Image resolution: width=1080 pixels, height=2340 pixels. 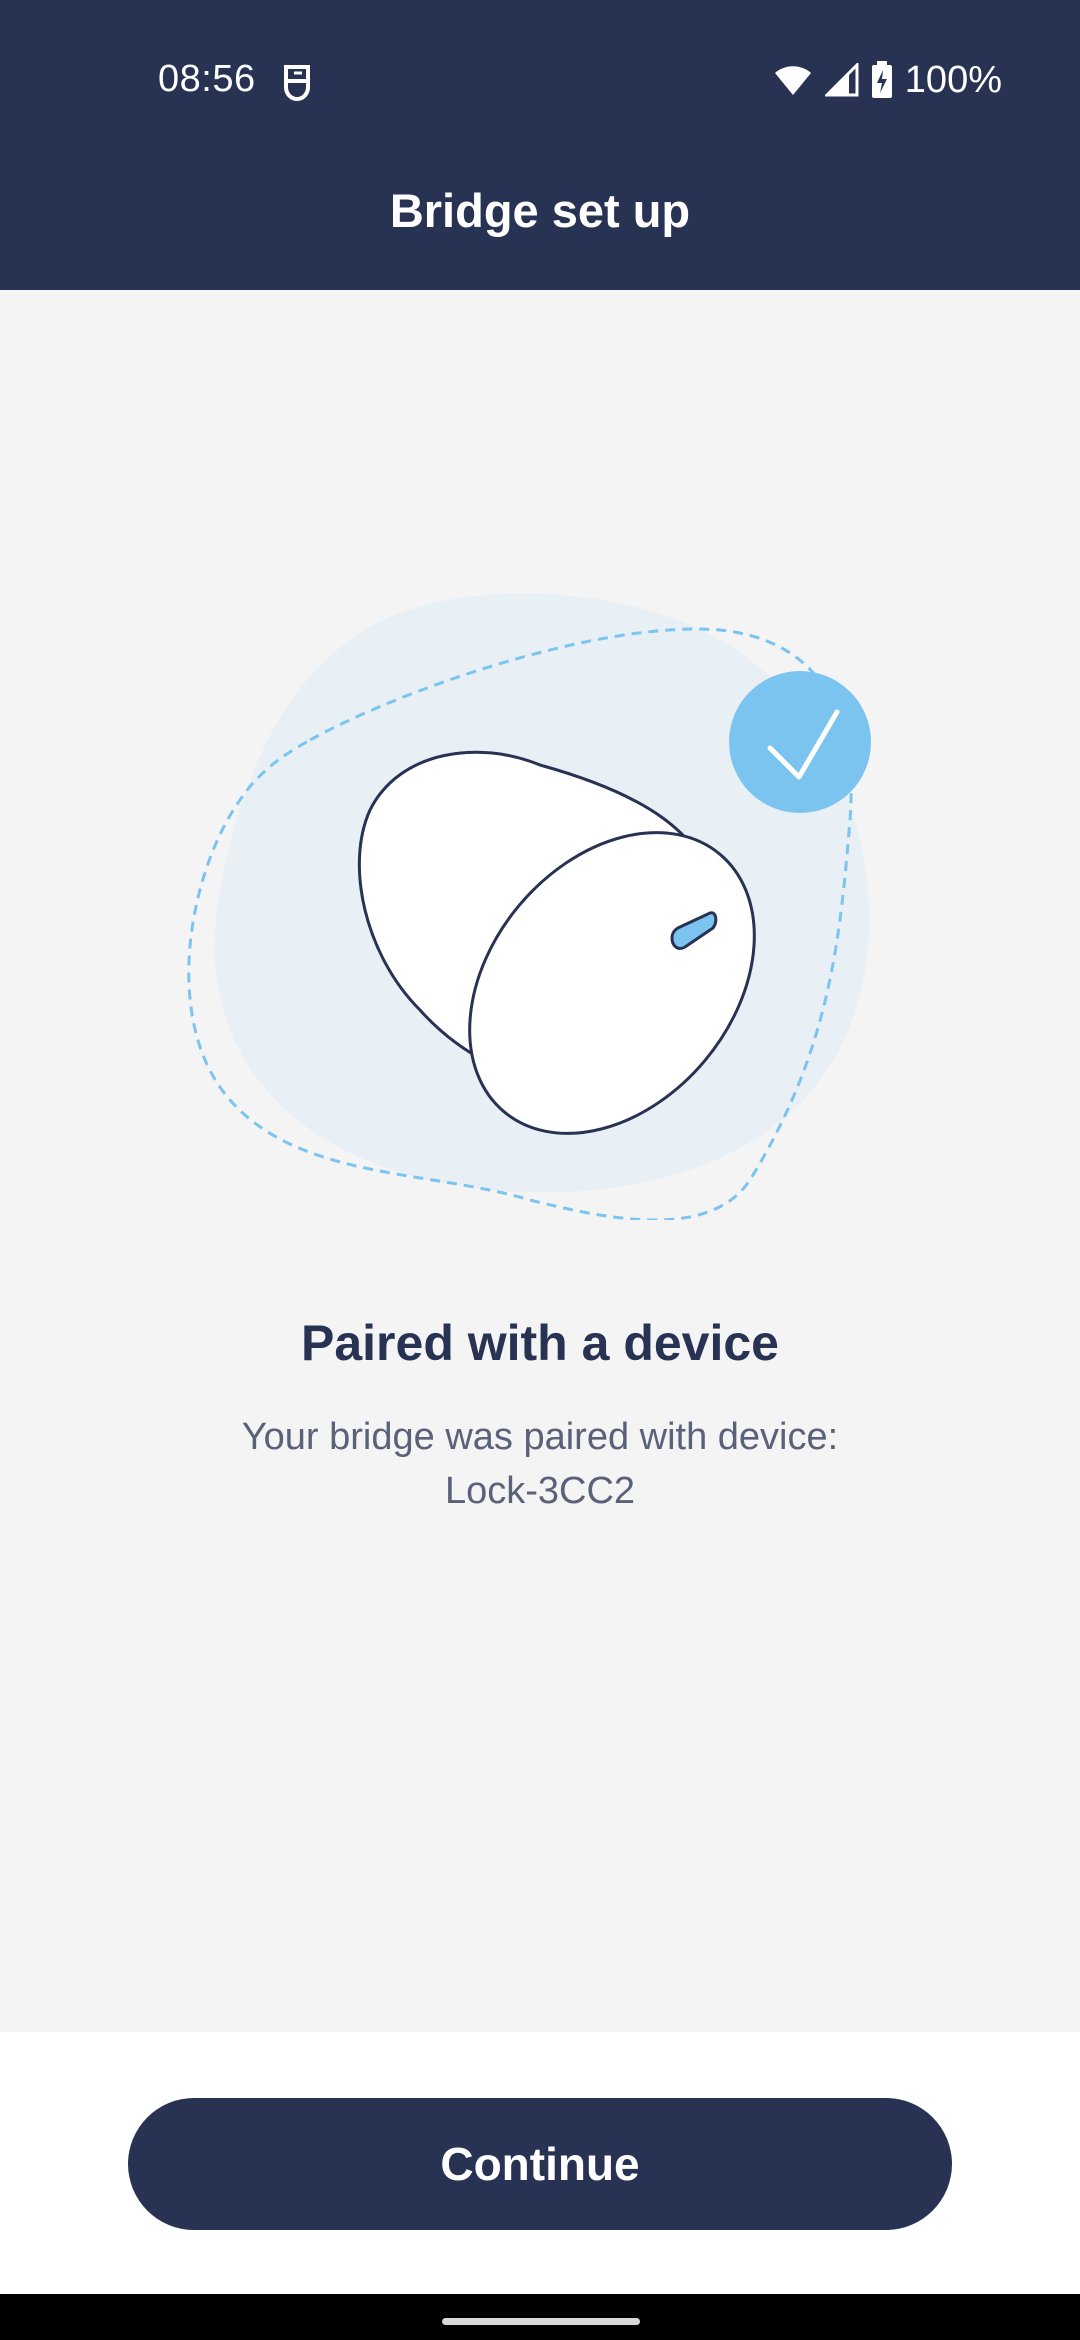 What do you see at coordinates (540, 1343) in the screenshot?
I see `paired-headline: Paired with a device` at bounding box center [540, 1343].